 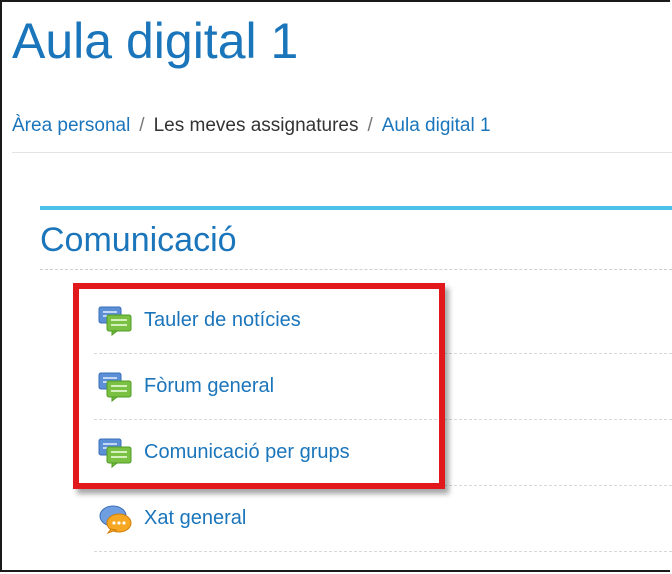 I want to click on activity-item: Tauler de notícies, so click(x=383, y=321).